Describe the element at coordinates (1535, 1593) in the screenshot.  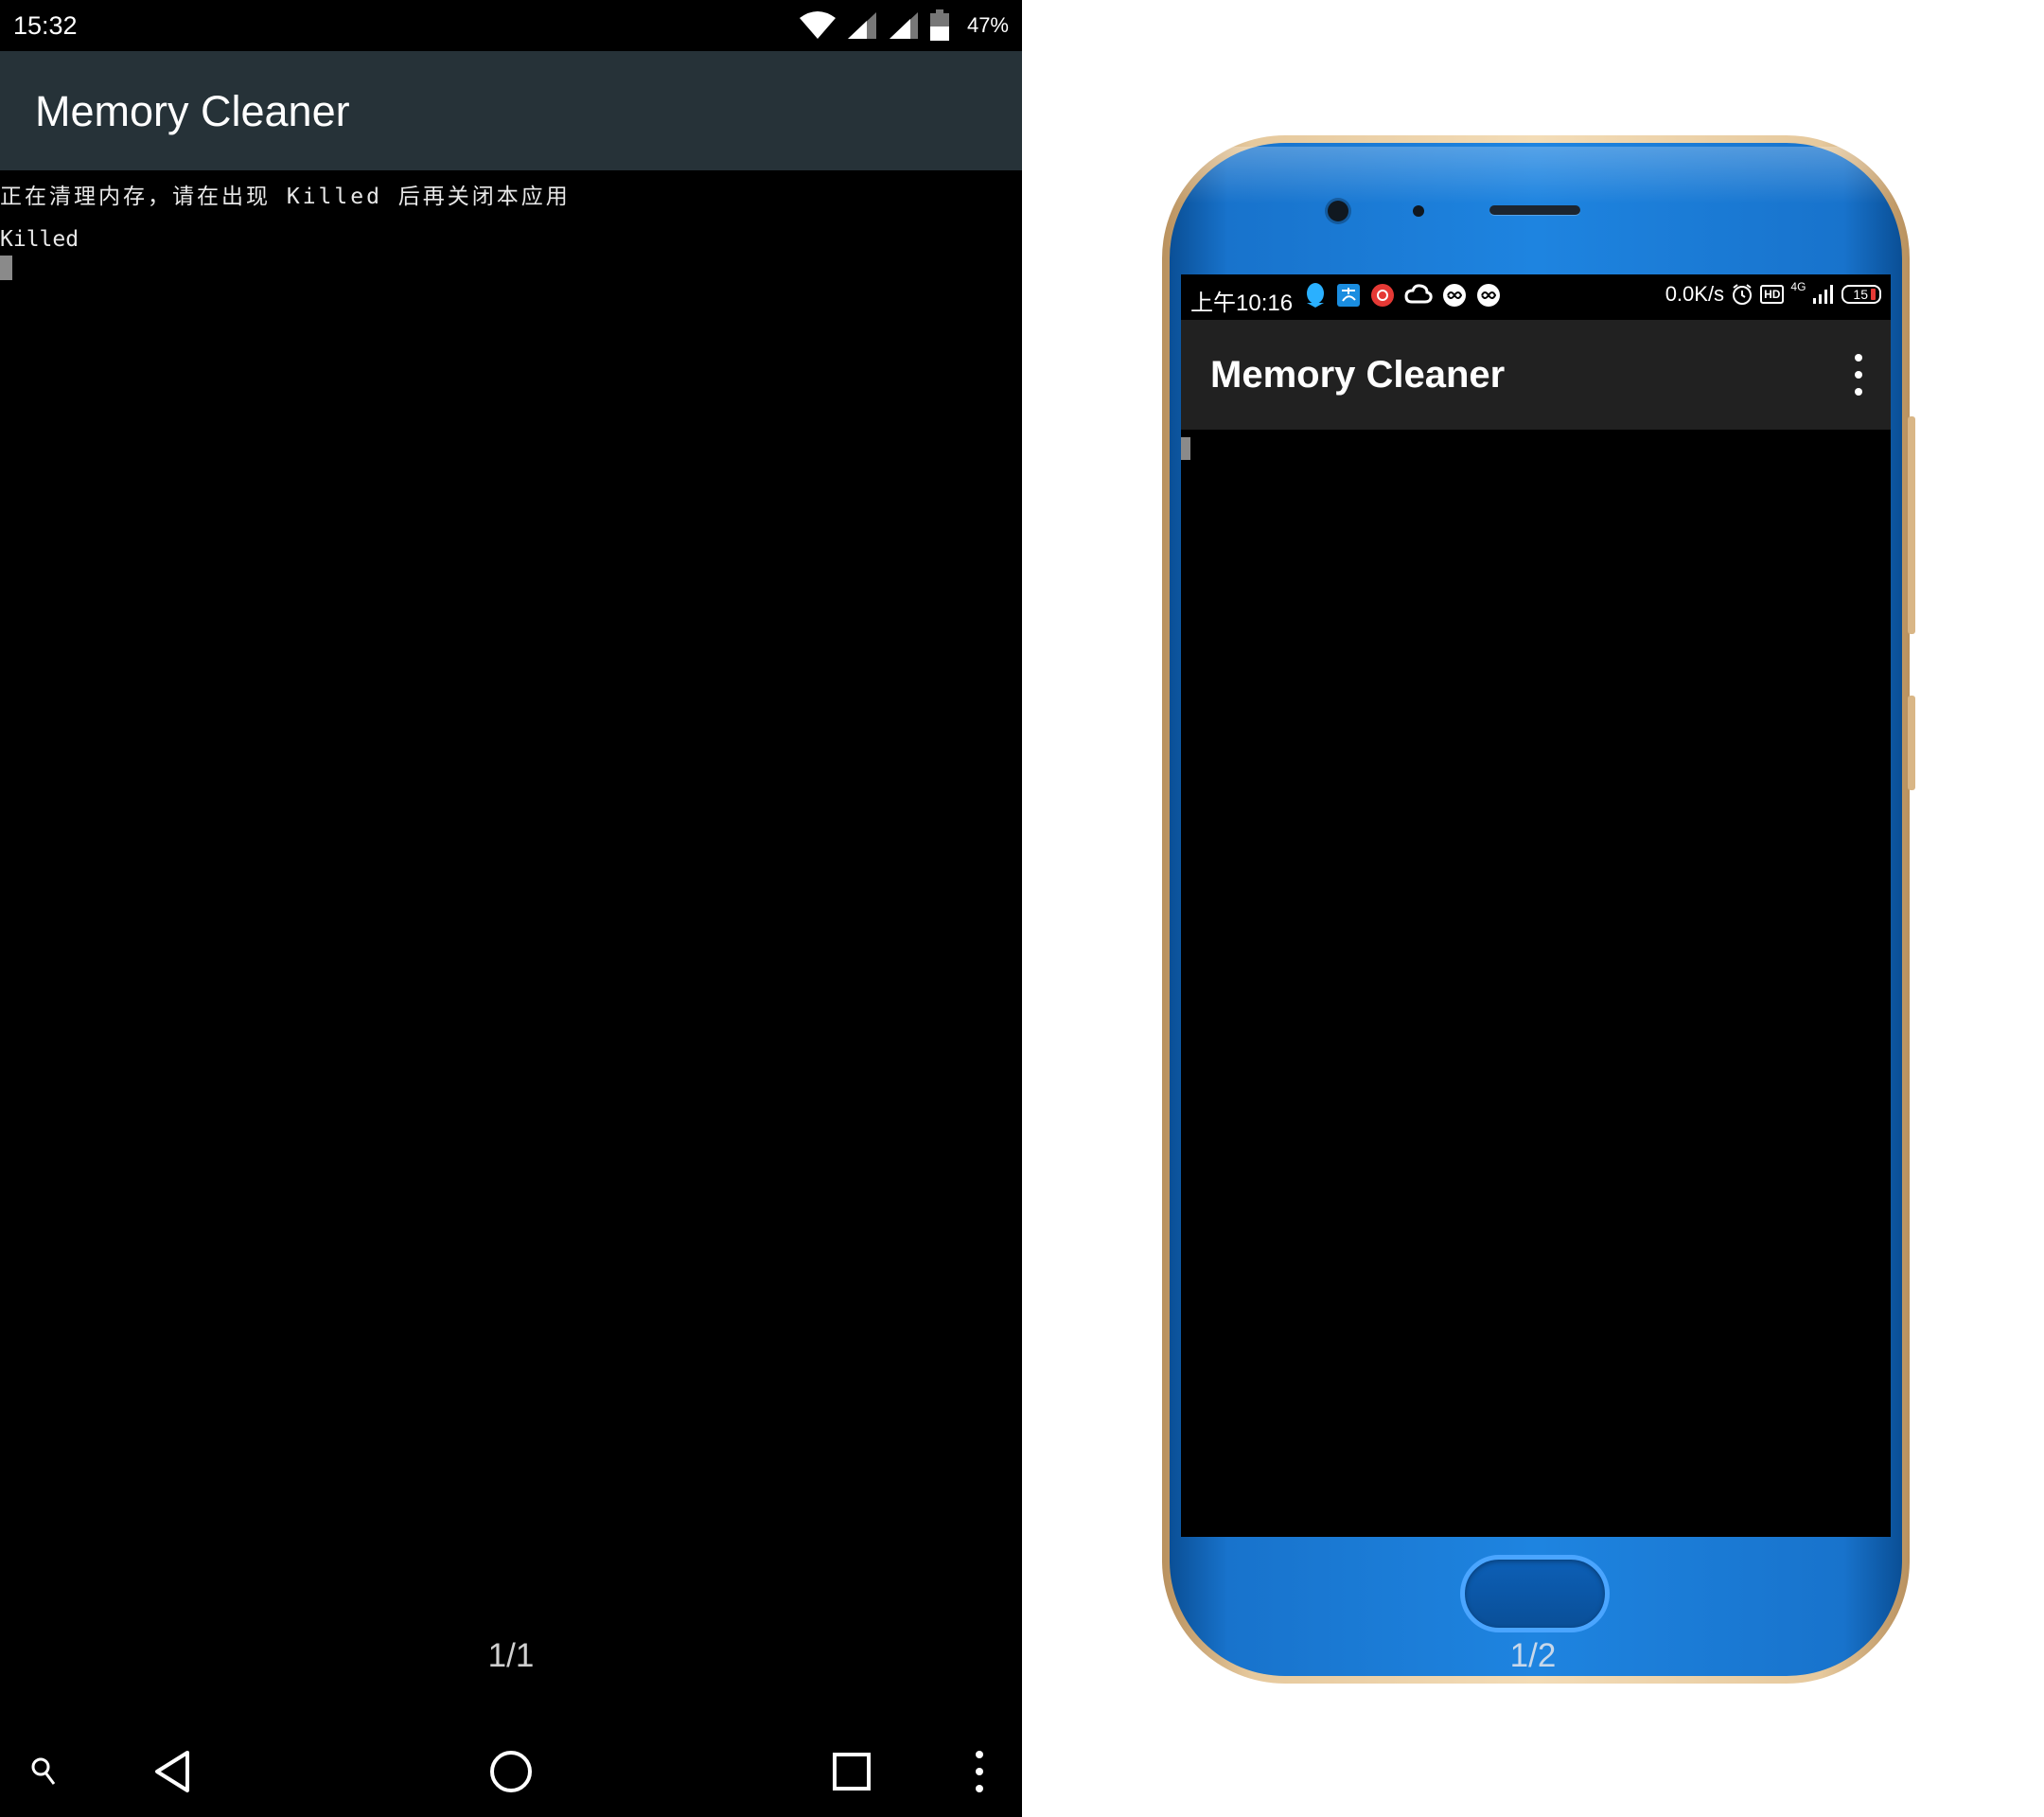
I see `home-button` at that location.